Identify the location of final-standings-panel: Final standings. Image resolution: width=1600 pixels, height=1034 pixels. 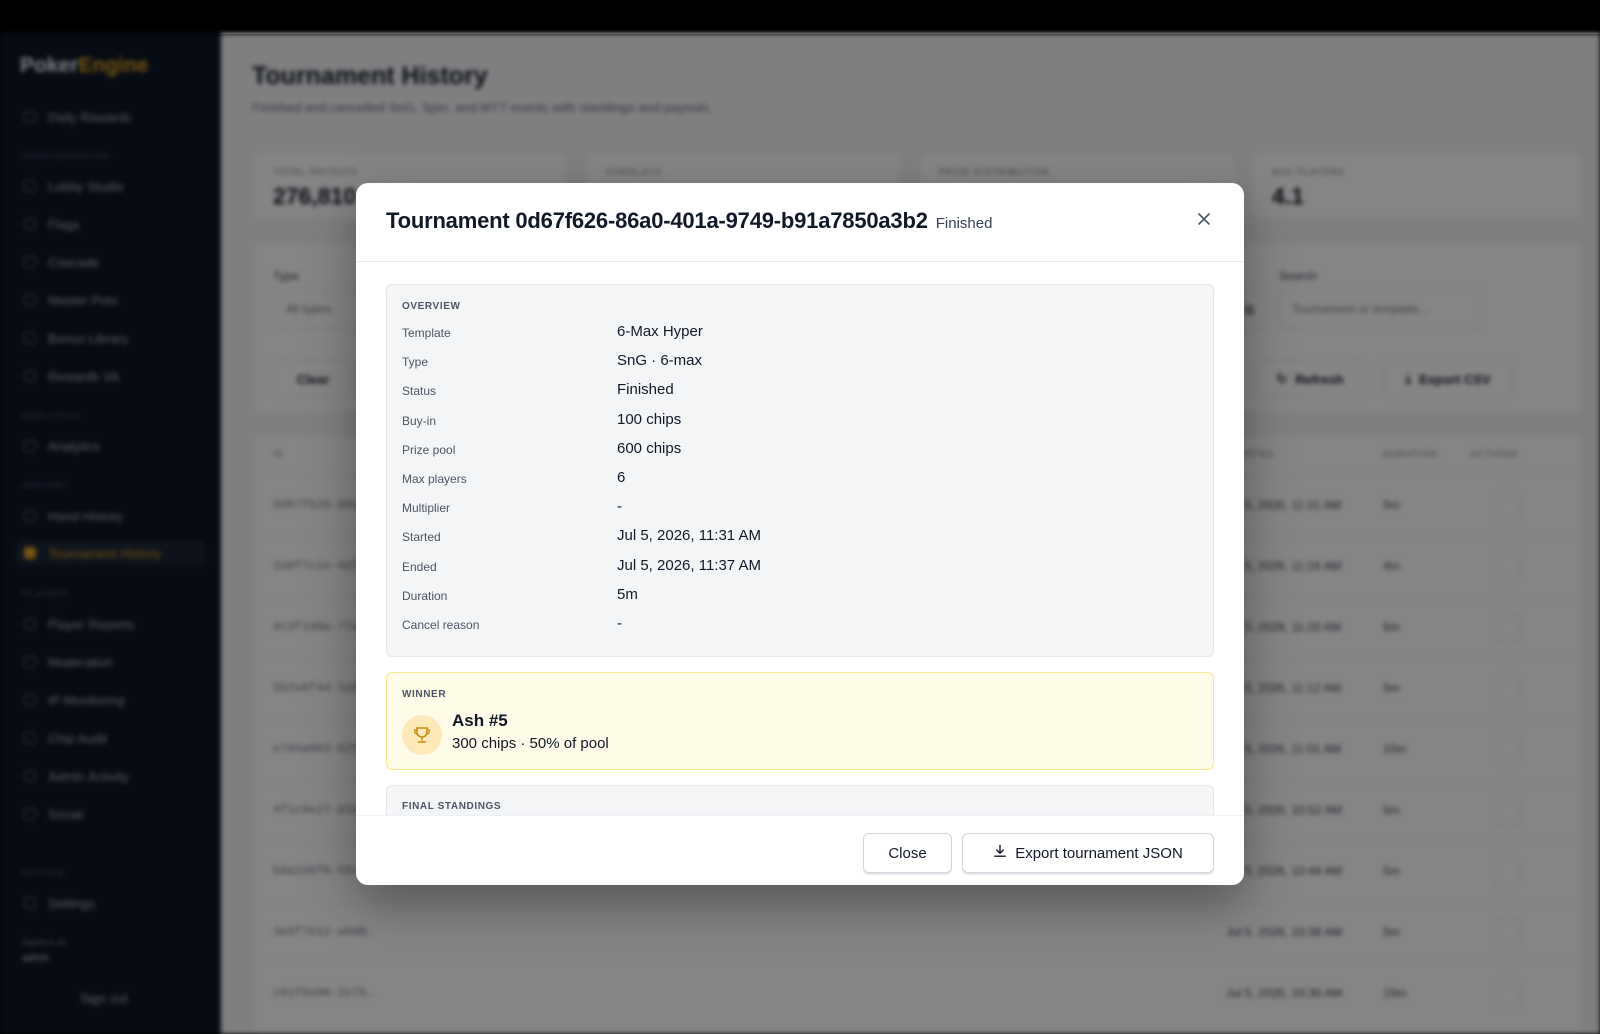
(800, 800).